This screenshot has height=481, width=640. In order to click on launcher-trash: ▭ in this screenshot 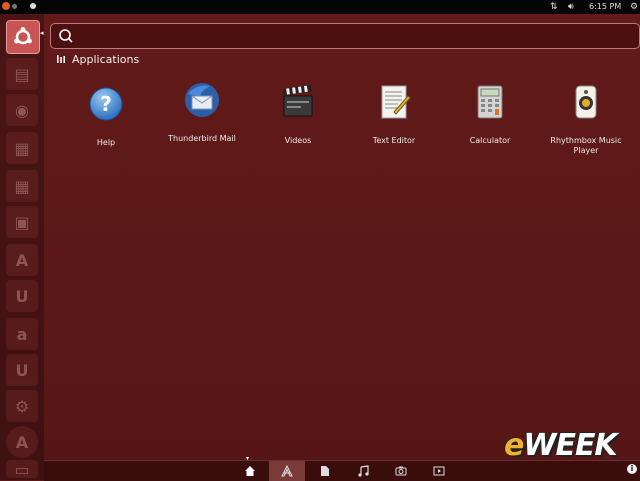, I will do `click(22, 469)`.